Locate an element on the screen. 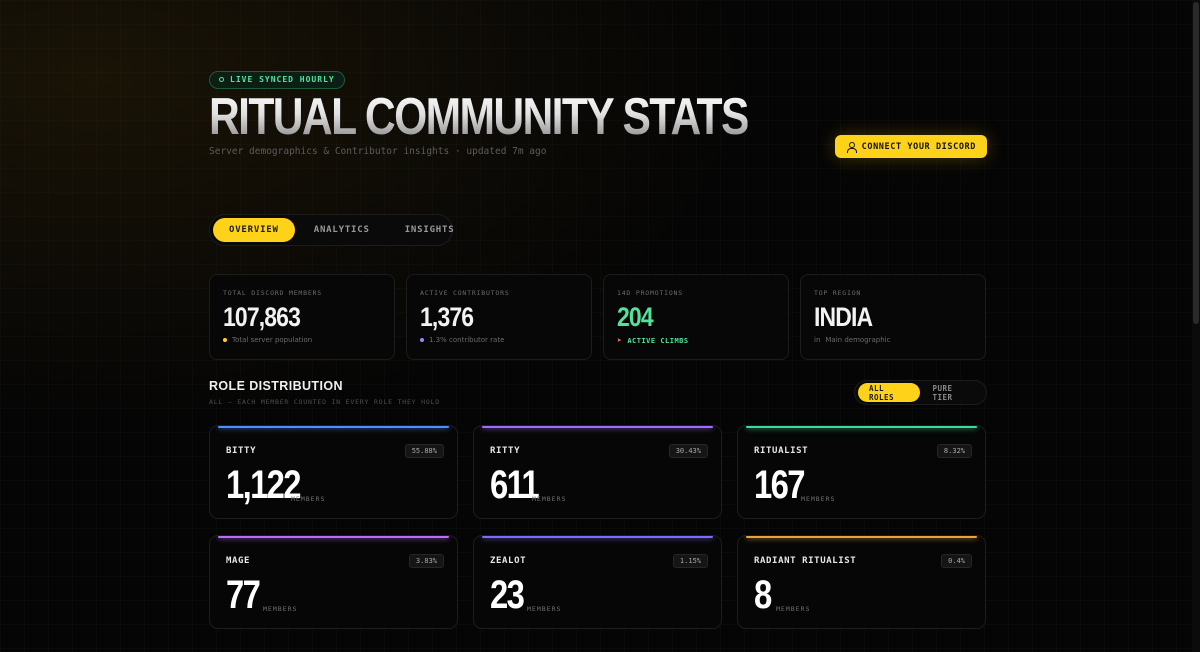 The width and height of the screenshot is (1200, 652). role-count: 611 is located at coordinates (515, 485).